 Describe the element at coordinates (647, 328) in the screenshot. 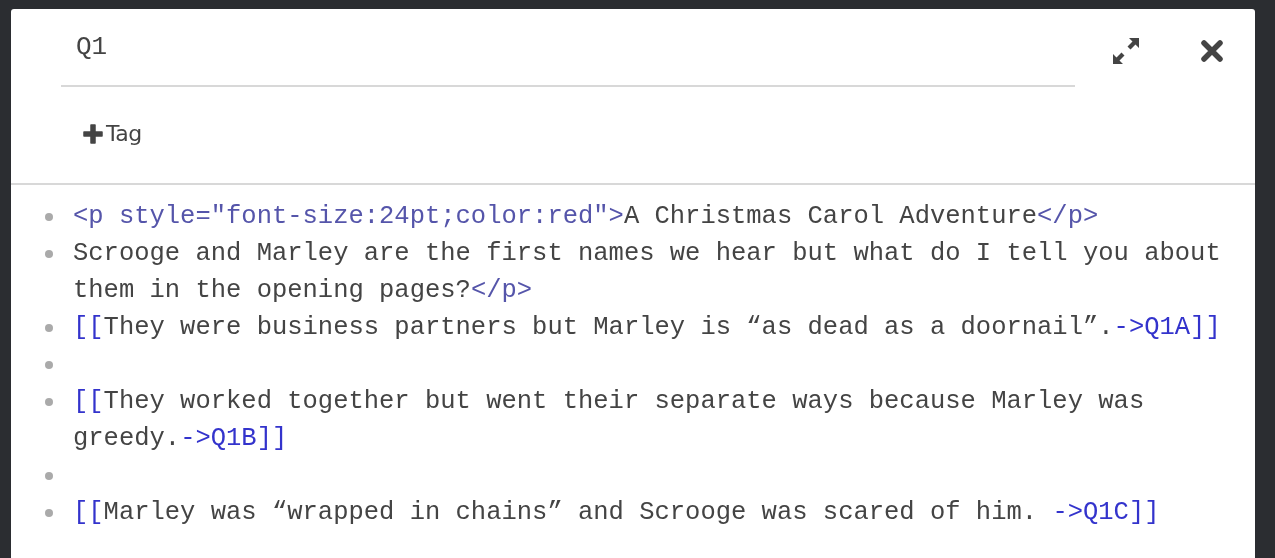

I see `code-line: [[They were business partners but Marley is “as dead as a doornail”.->Q1A]]` at that location.